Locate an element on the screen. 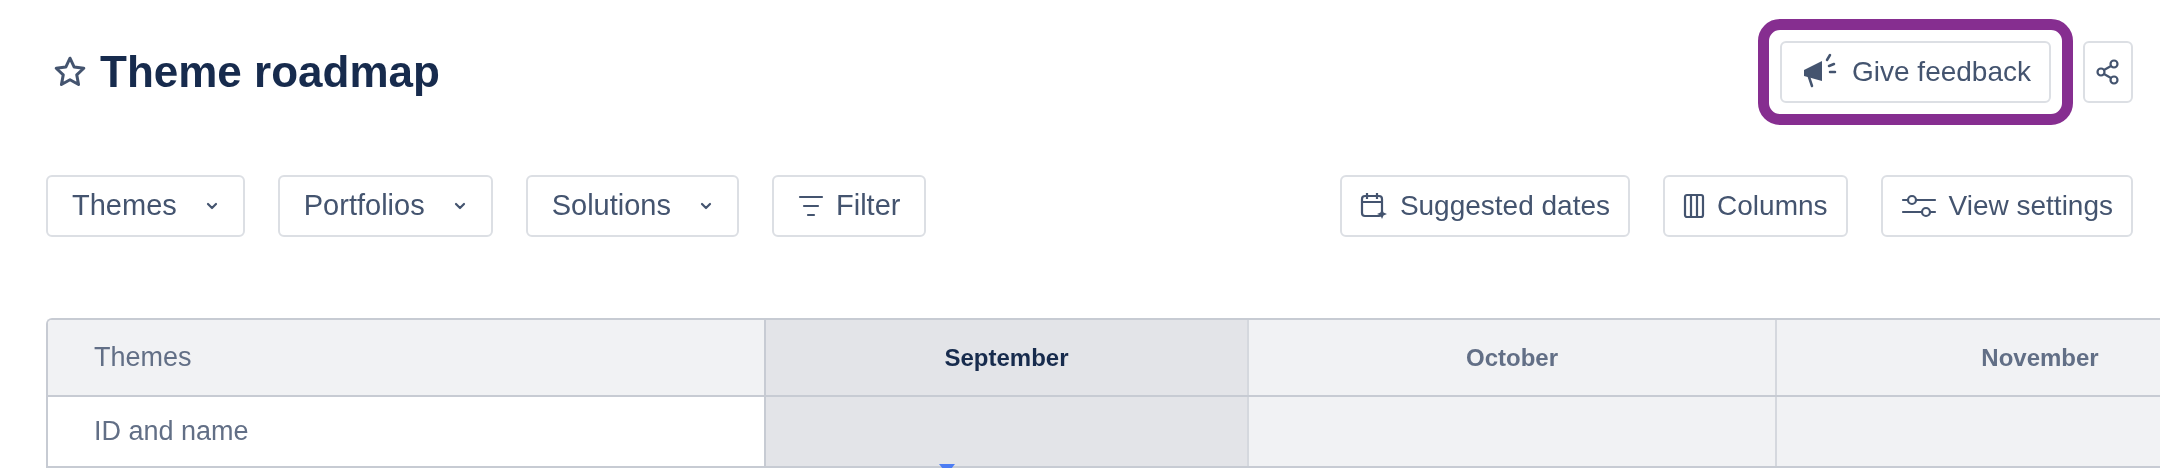 The height and width of the screenshot is (474, 2160). dropdown-button: Solutions is located at coordinates (632, 206).